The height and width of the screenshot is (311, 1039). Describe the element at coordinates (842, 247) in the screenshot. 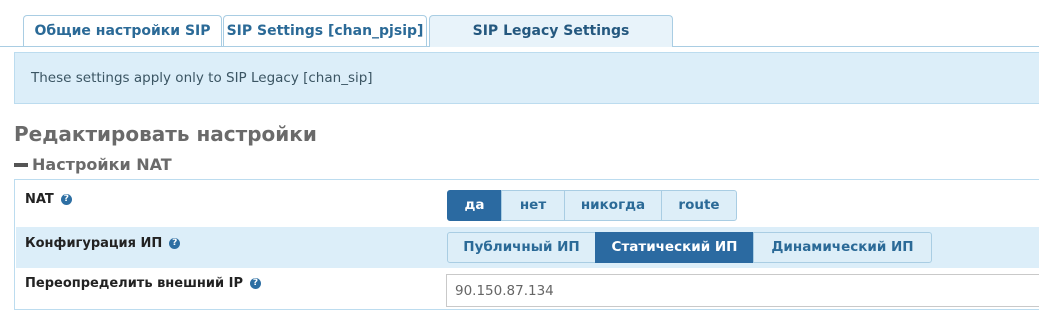

I see `ip-config-option-dynamic: Динамический ИП` at that location.